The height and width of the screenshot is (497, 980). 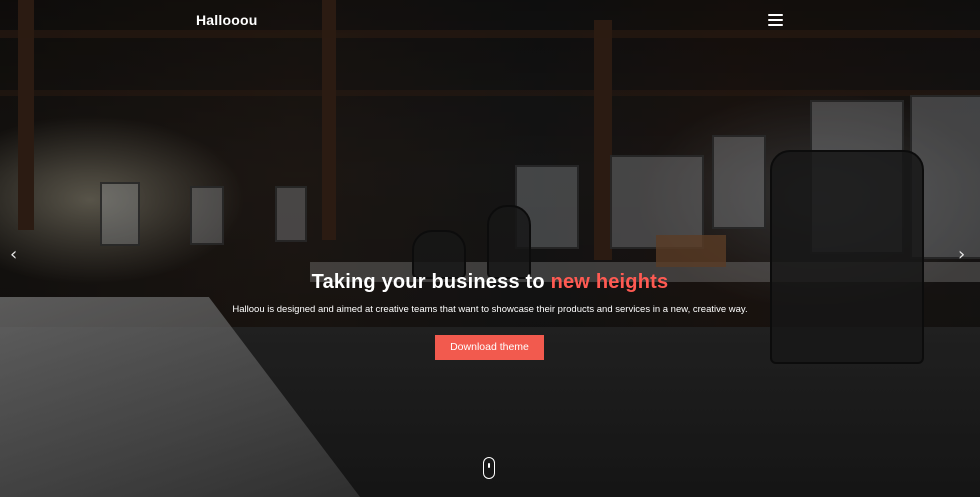 I want to click on hamburger-menu-icon, so click(x=775, y=20).